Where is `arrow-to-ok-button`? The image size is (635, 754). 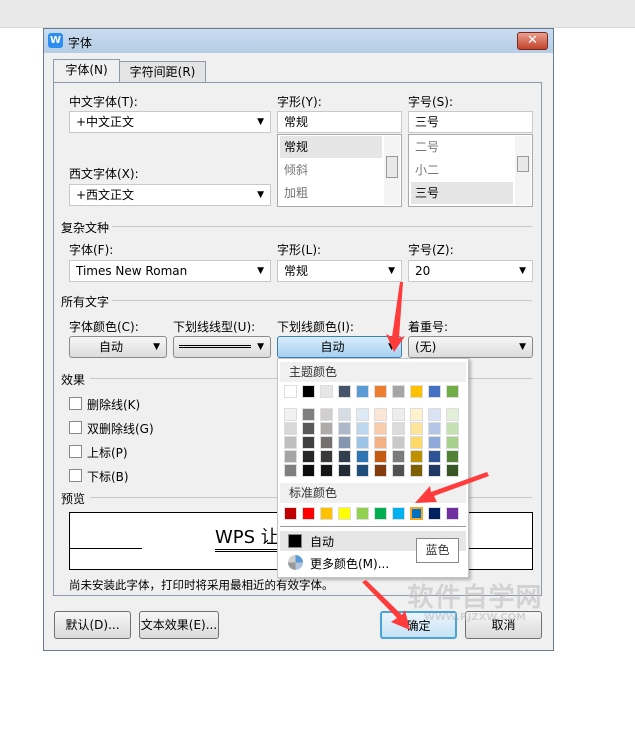
arrow-to-ok-button is located at coordinates (386, 605).